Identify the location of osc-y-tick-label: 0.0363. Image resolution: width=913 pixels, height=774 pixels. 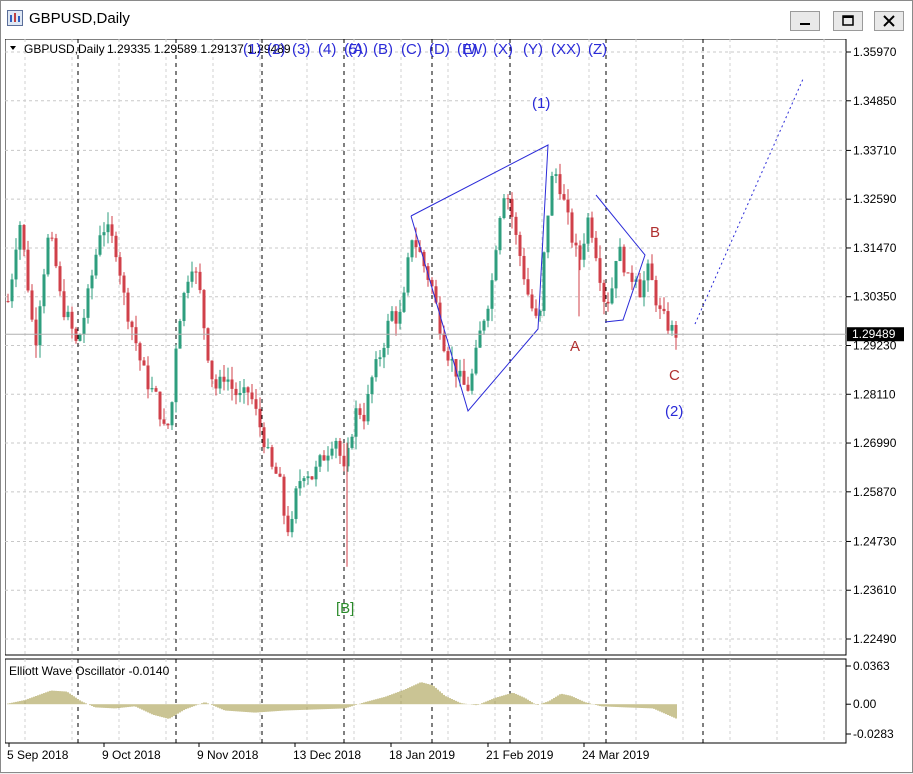
(871, 666).